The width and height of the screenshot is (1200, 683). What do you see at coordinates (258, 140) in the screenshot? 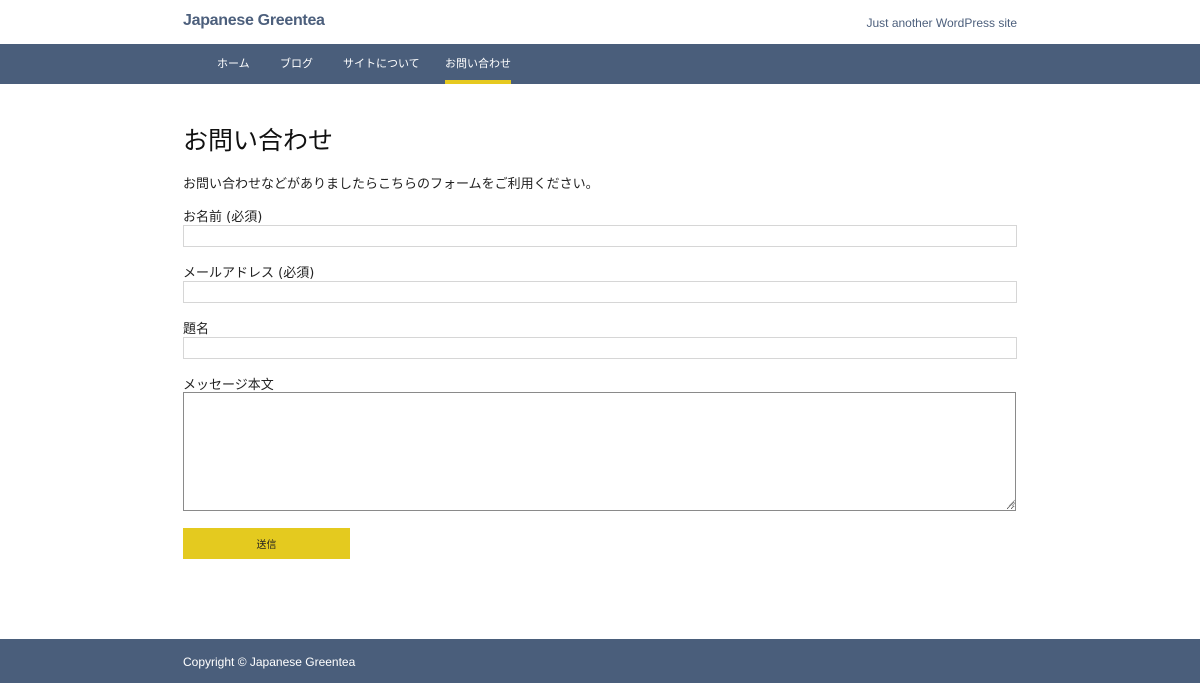
I see `page-title: お問い合わせ` at bounding box center [258, 140].